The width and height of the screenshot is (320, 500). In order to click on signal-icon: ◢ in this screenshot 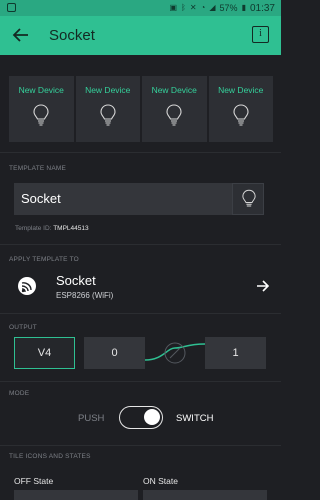, I will do `click(212, 7)`.